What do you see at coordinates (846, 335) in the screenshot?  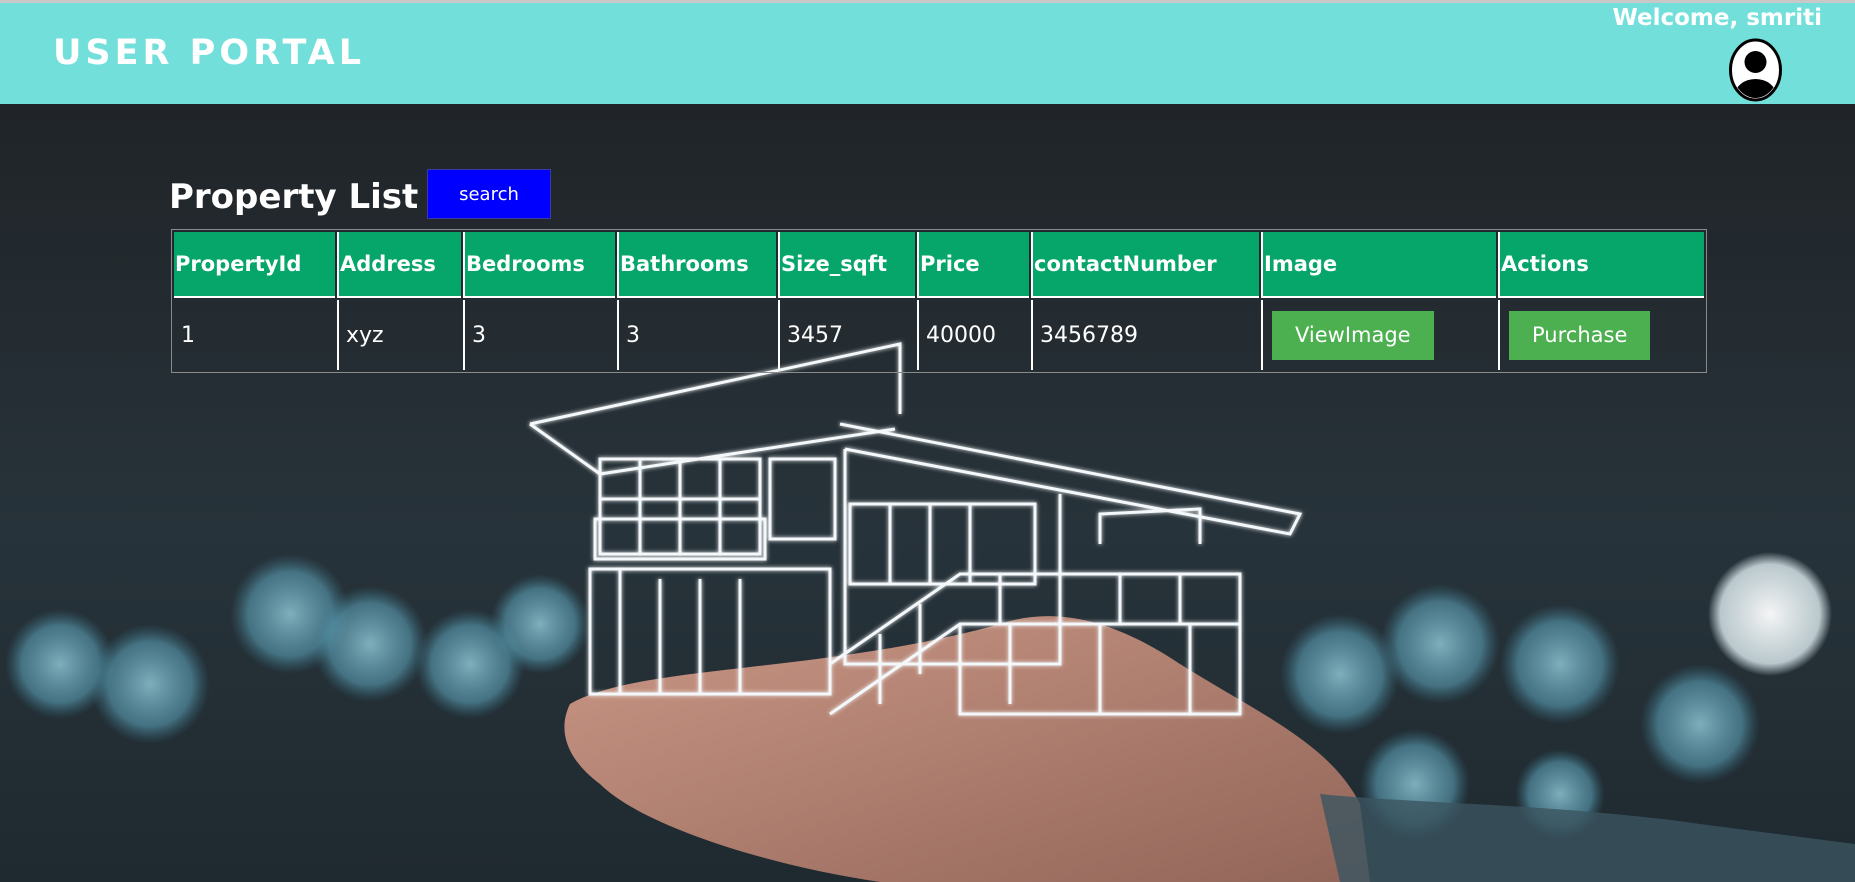 I see `cell-size: 3457` at bounding box center [846, 335].